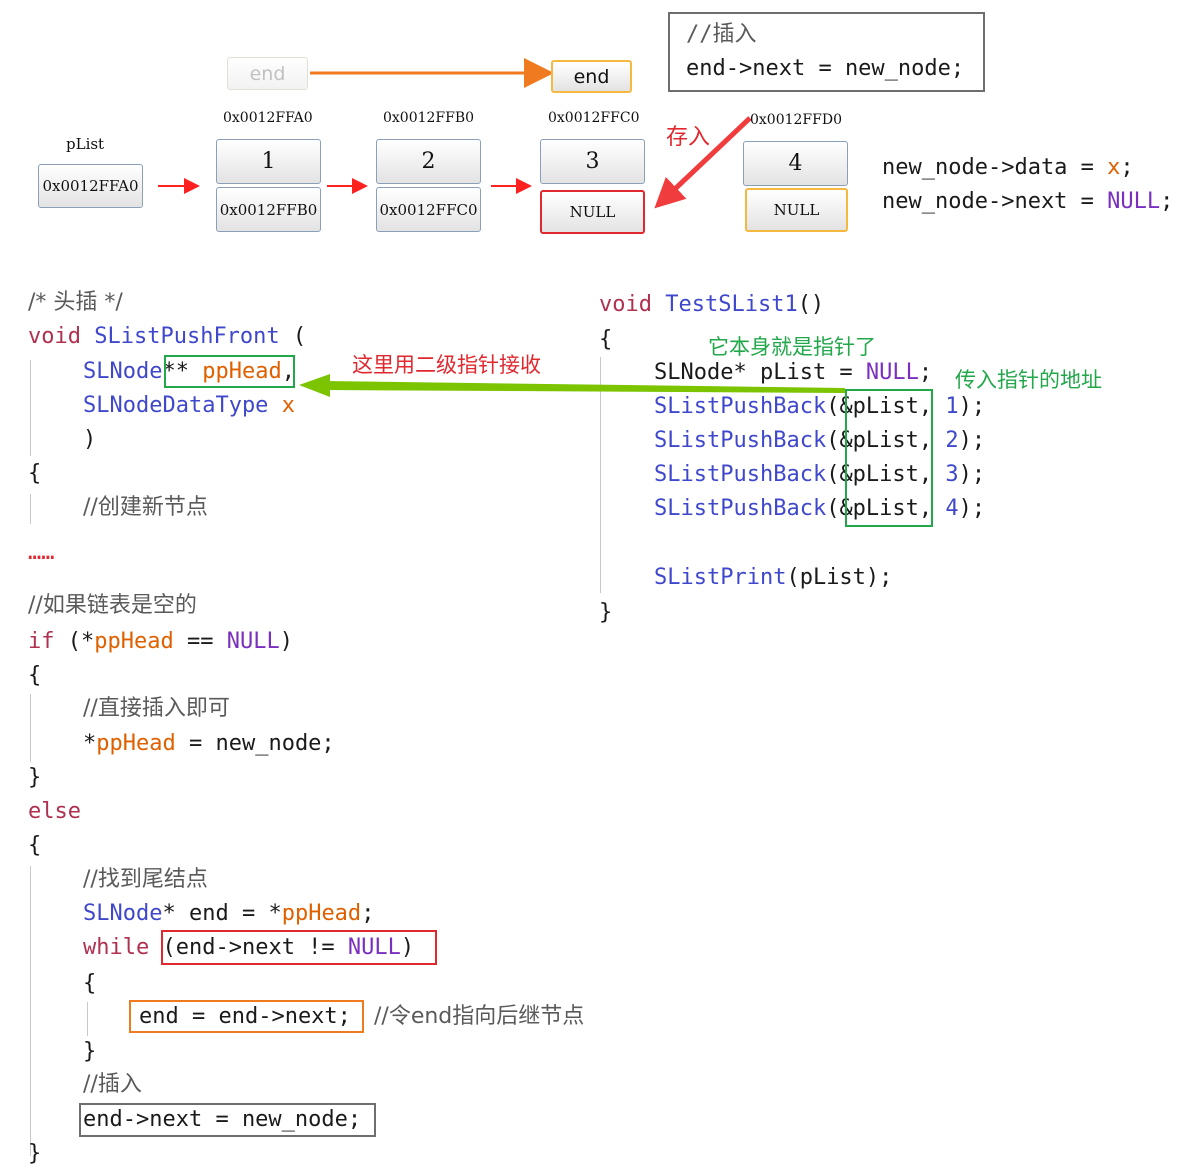  Describe the element at coordinates (314, 385) in the screenshot. I see `green-arrow-head` at that location.